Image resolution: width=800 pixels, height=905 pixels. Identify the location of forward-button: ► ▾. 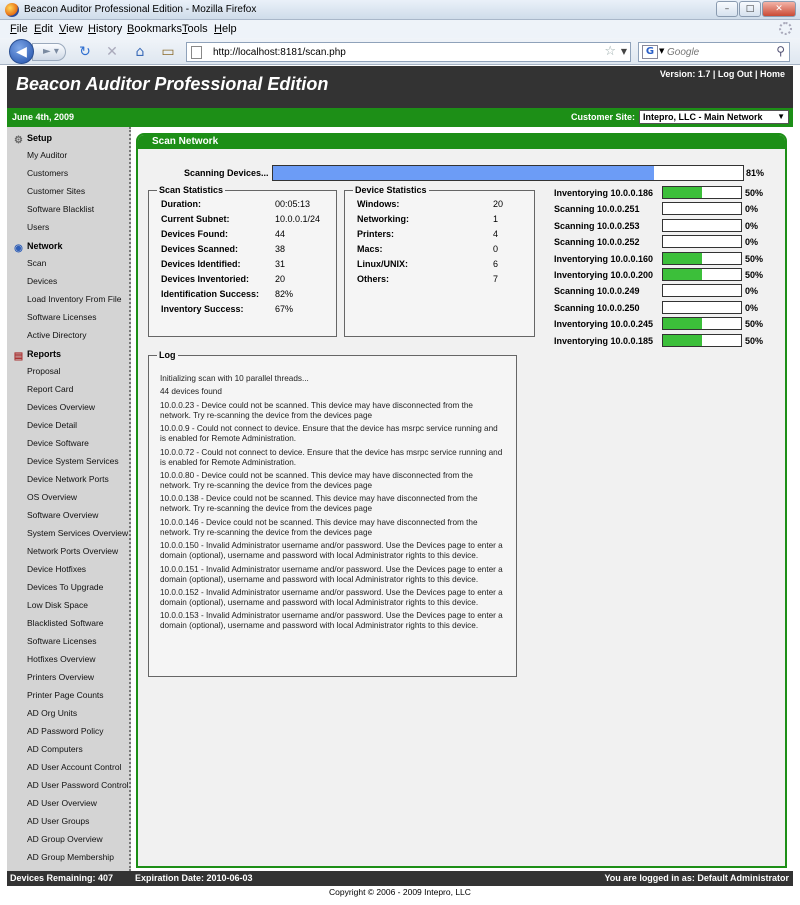
(49, 52).